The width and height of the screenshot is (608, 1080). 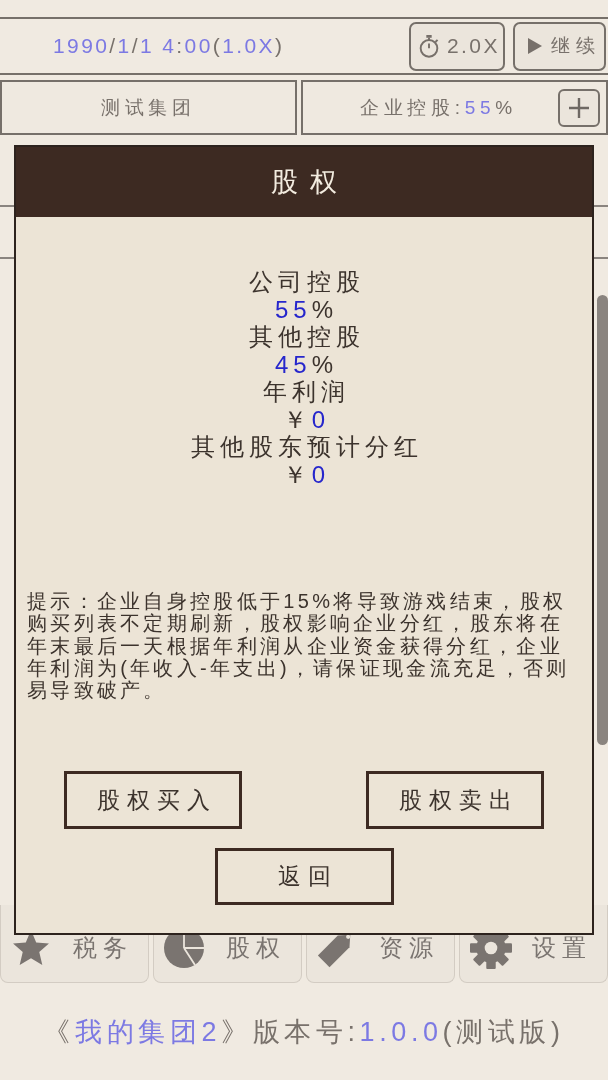 I want to click on add-button, so click(x=579, y=107).